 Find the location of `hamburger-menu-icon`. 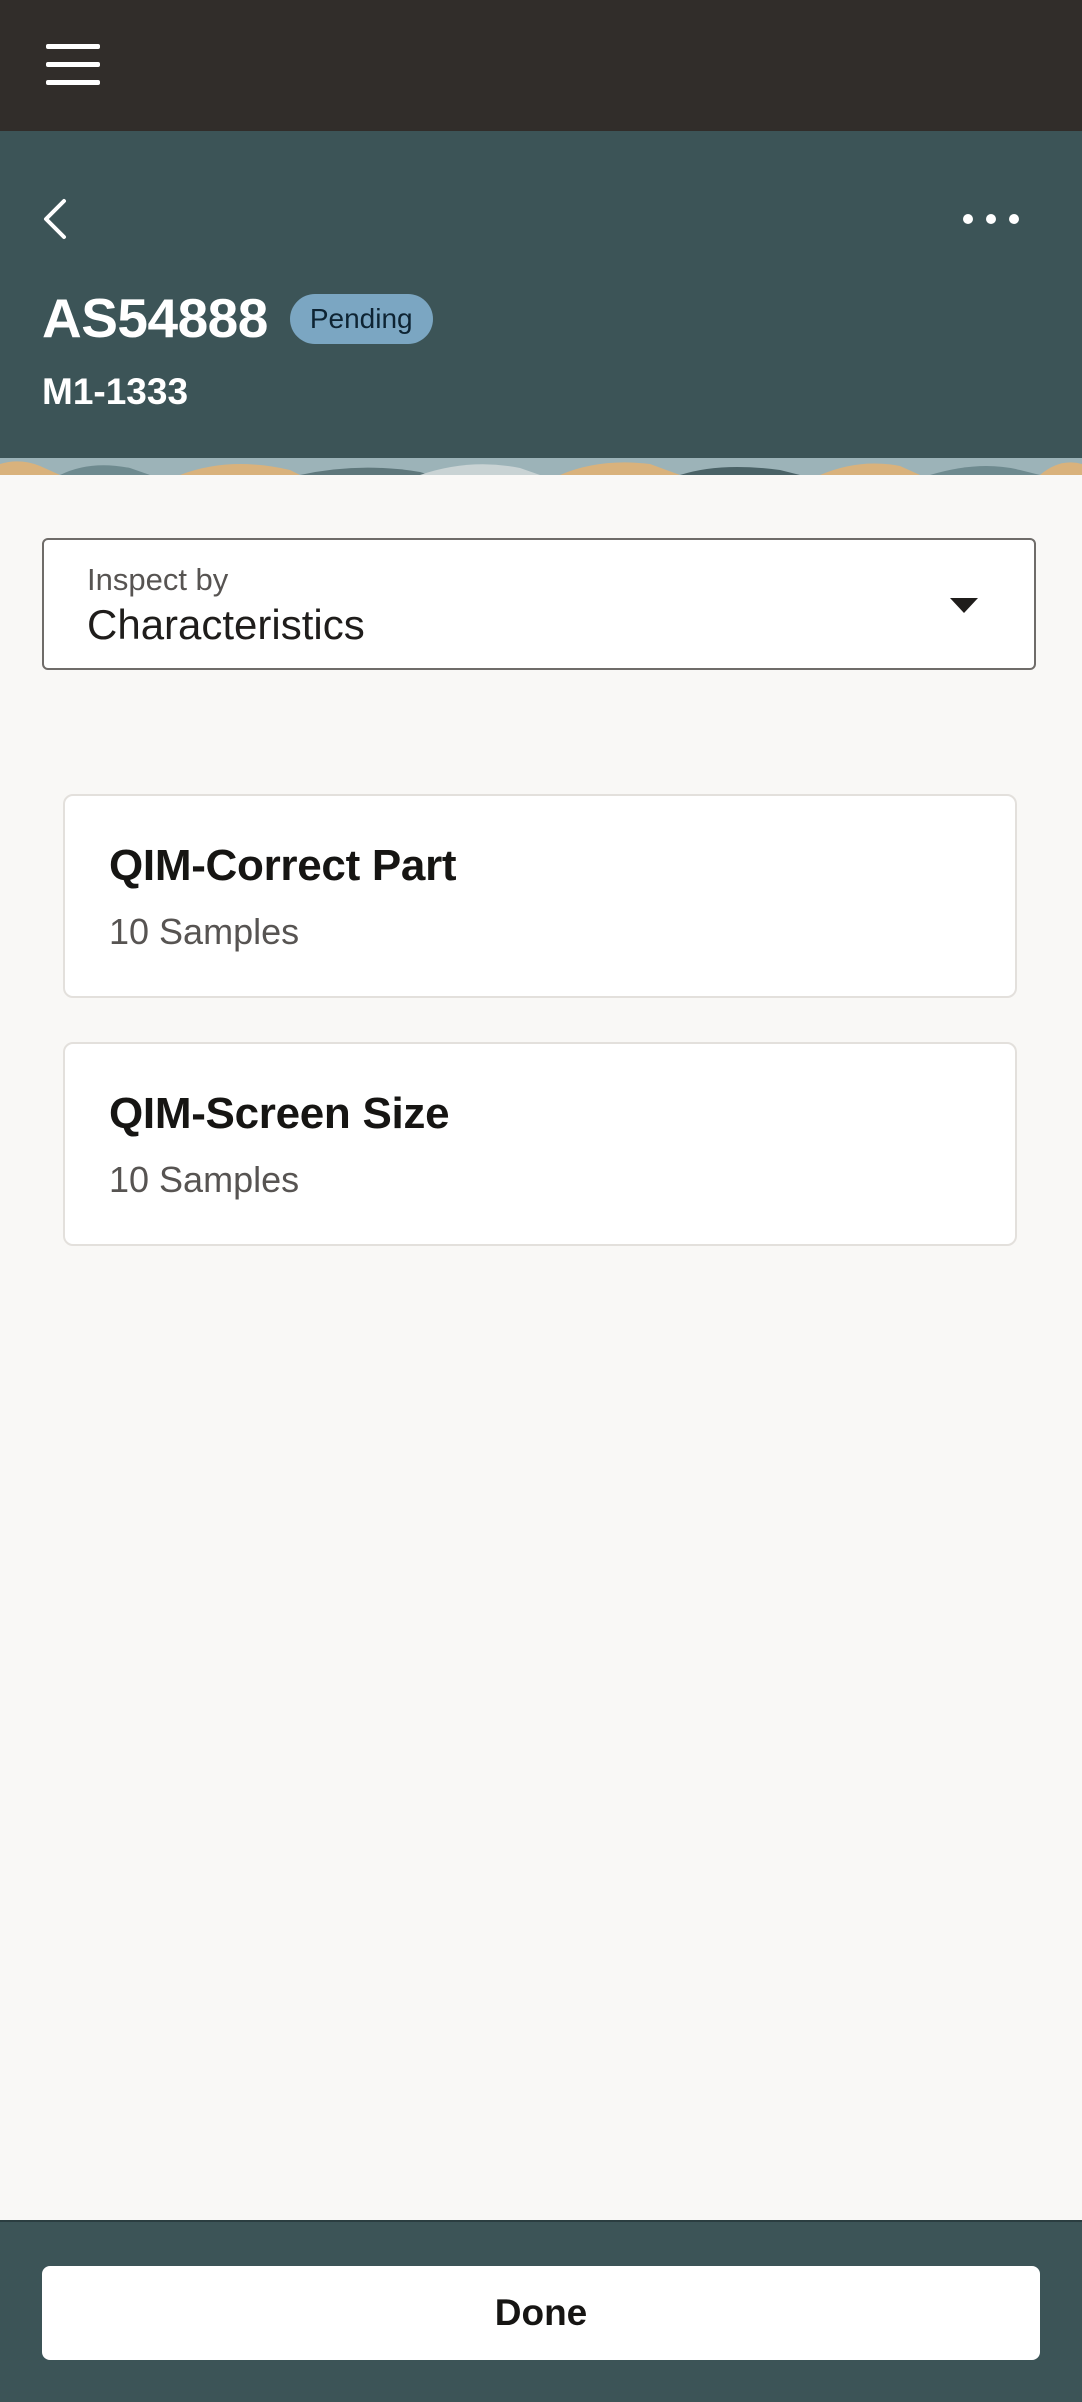

hamburger-menu-icon is located at coordinates (73, 65).